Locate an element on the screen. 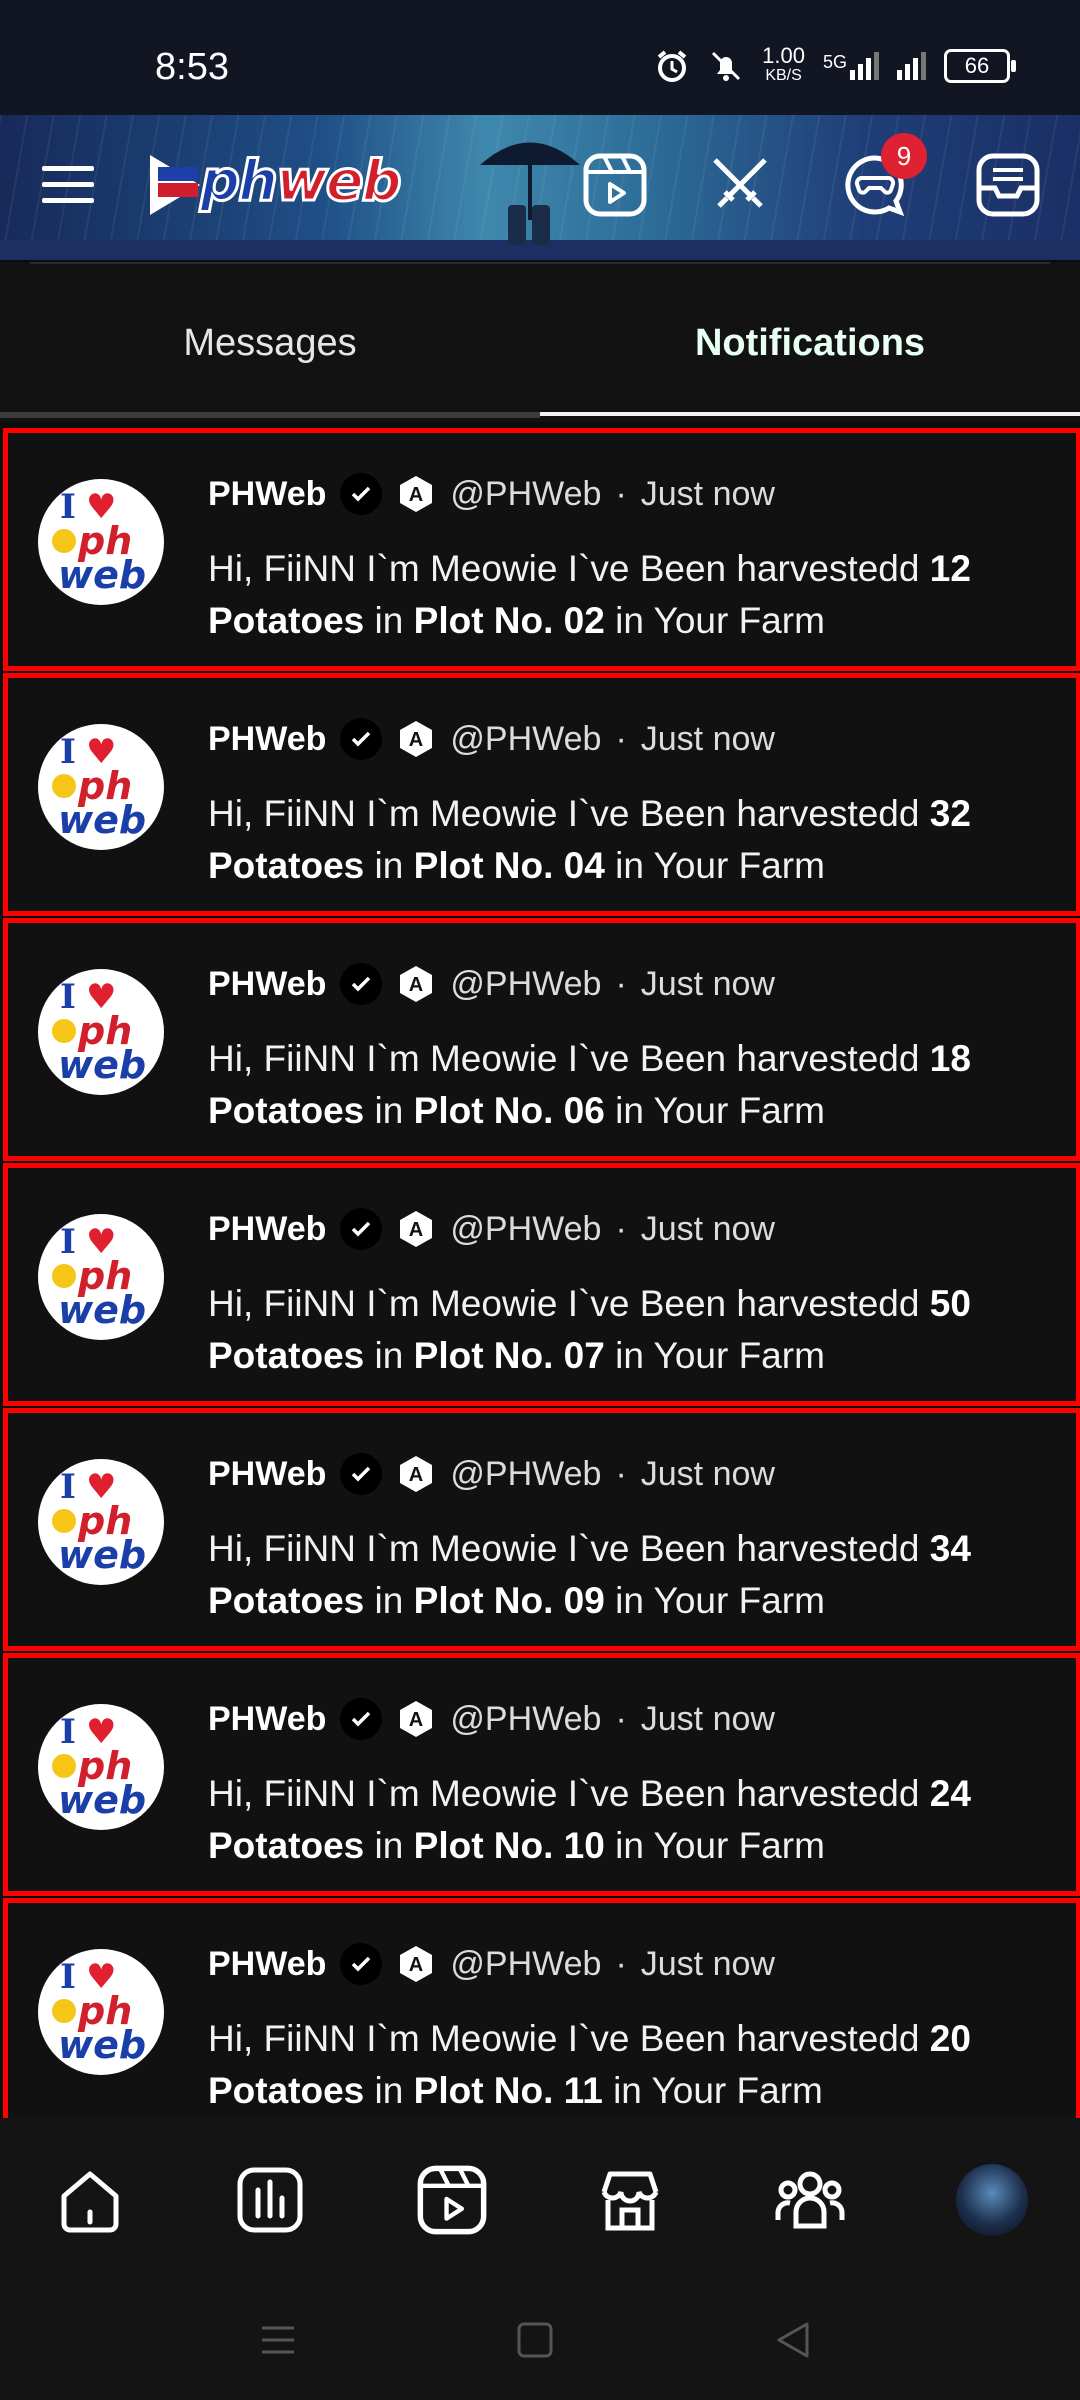  recents-button is located at coordinates (278, 2340).